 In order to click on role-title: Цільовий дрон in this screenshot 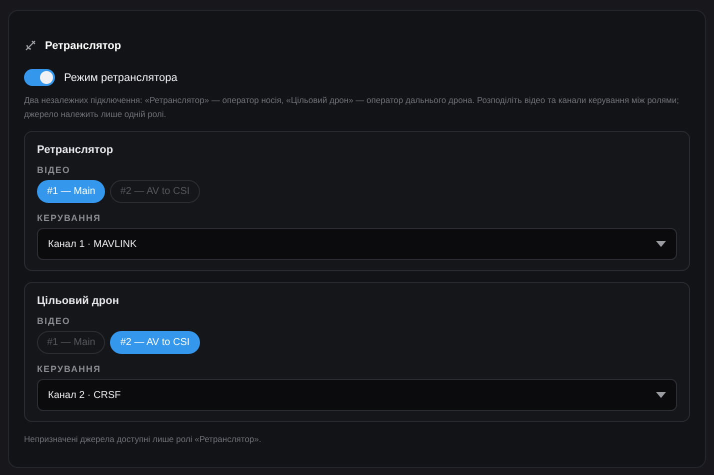, I will do `click(78, 301)`.